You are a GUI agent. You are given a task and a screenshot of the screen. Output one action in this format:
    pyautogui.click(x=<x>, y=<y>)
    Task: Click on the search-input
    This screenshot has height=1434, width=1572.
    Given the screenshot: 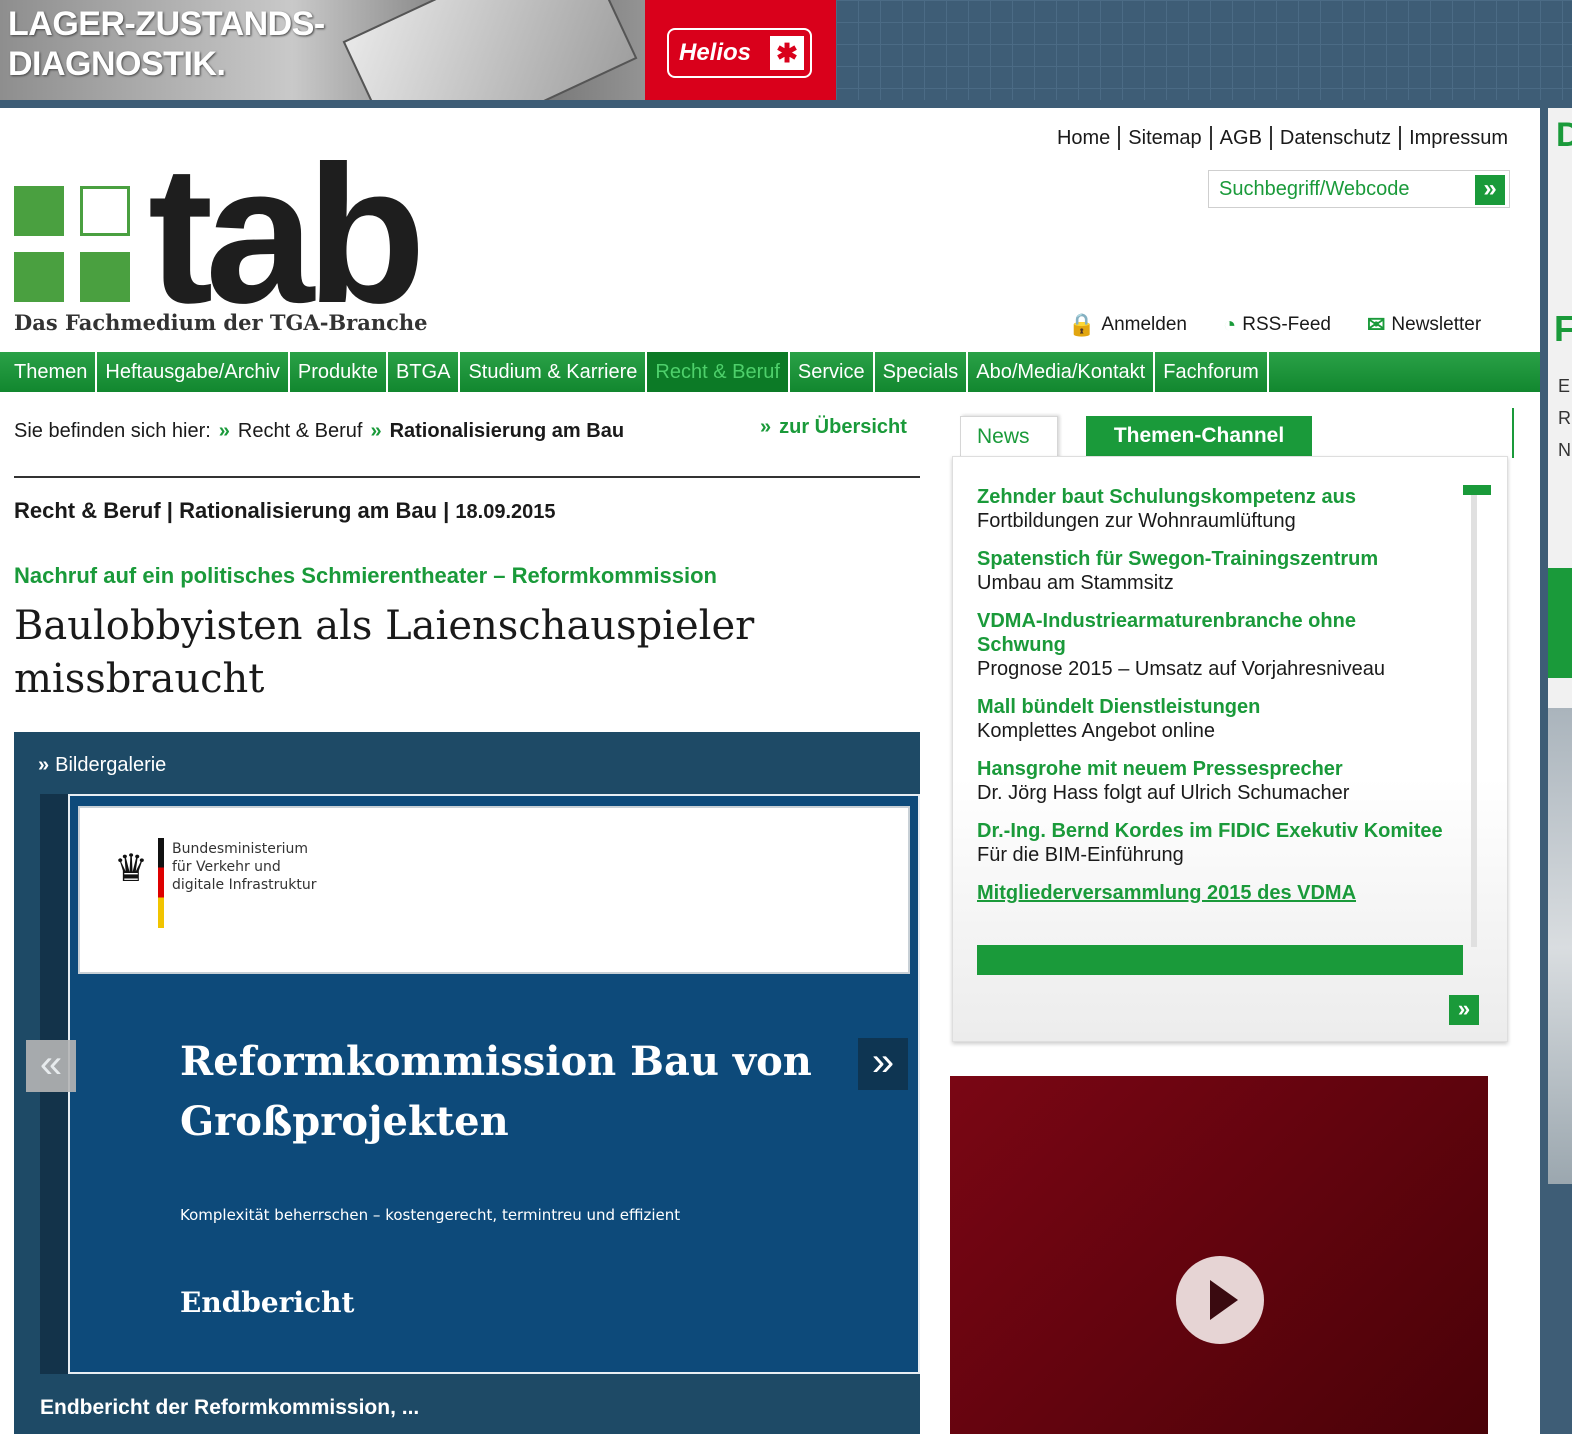 What is the action you would take?
    pyautogui.click(x=1334, y=189)
    